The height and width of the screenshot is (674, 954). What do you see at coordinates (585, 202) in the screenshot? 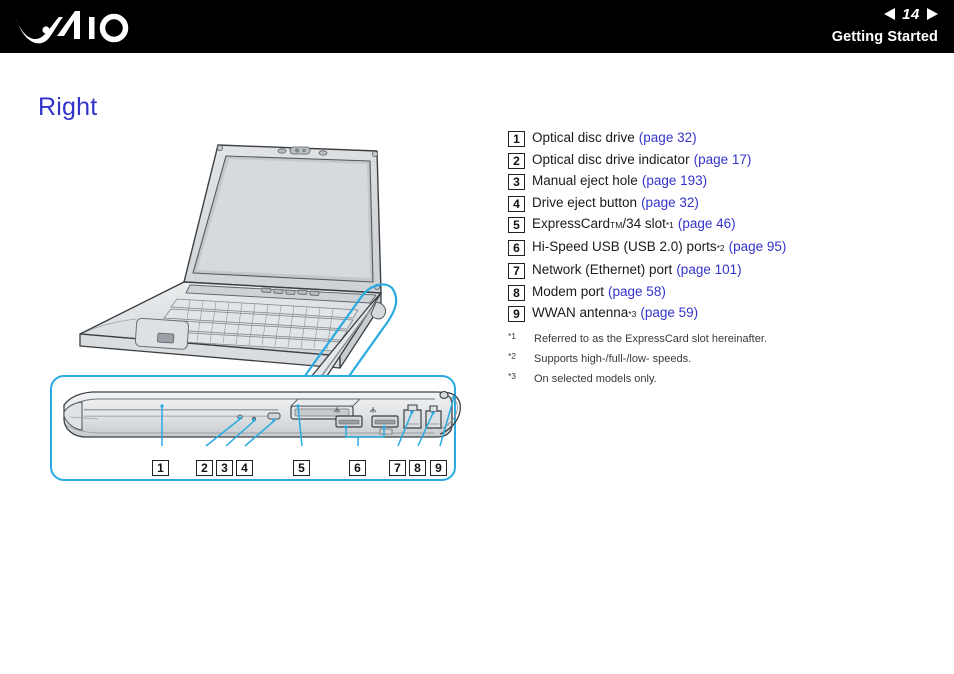
I see `legend-label-4: Drive eject button` at bounding box center [585, 202].